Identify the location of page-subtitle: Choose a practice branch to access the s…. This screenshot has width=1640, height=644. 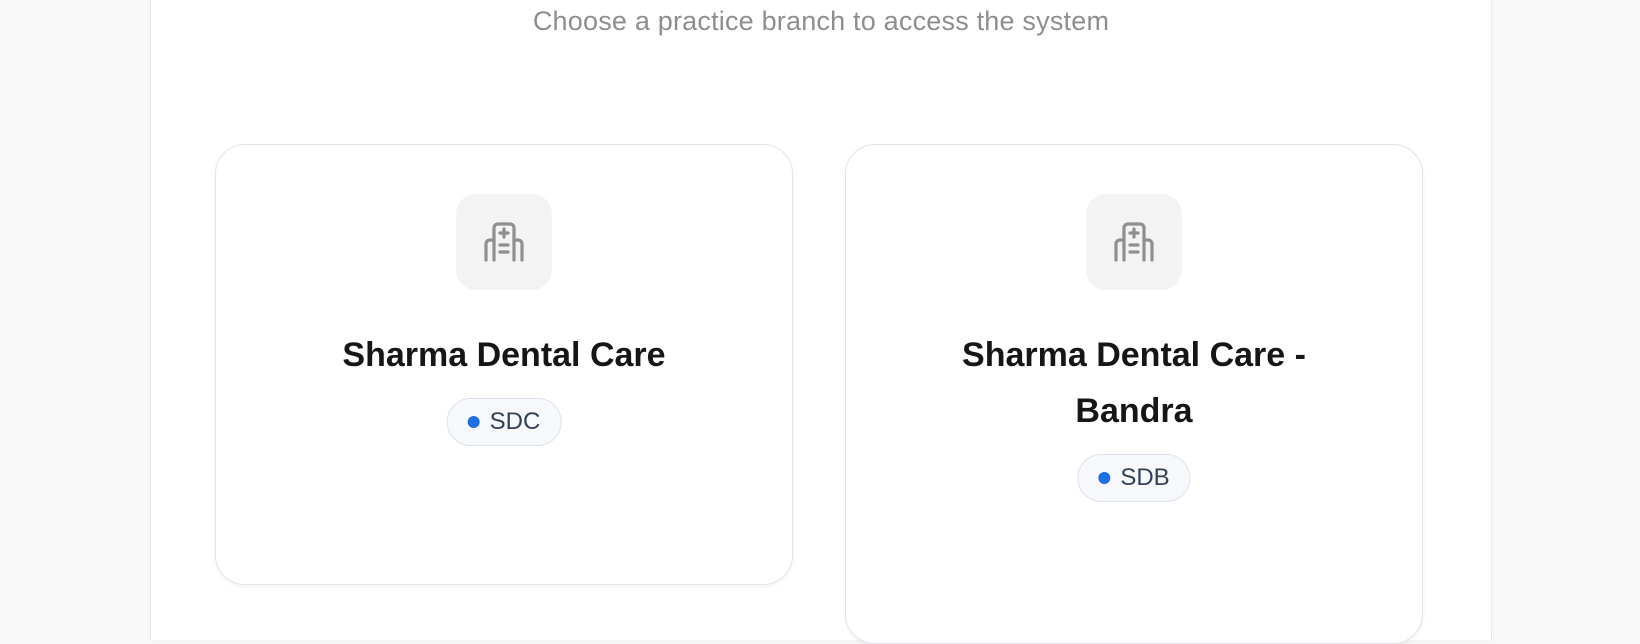
(821, 21).